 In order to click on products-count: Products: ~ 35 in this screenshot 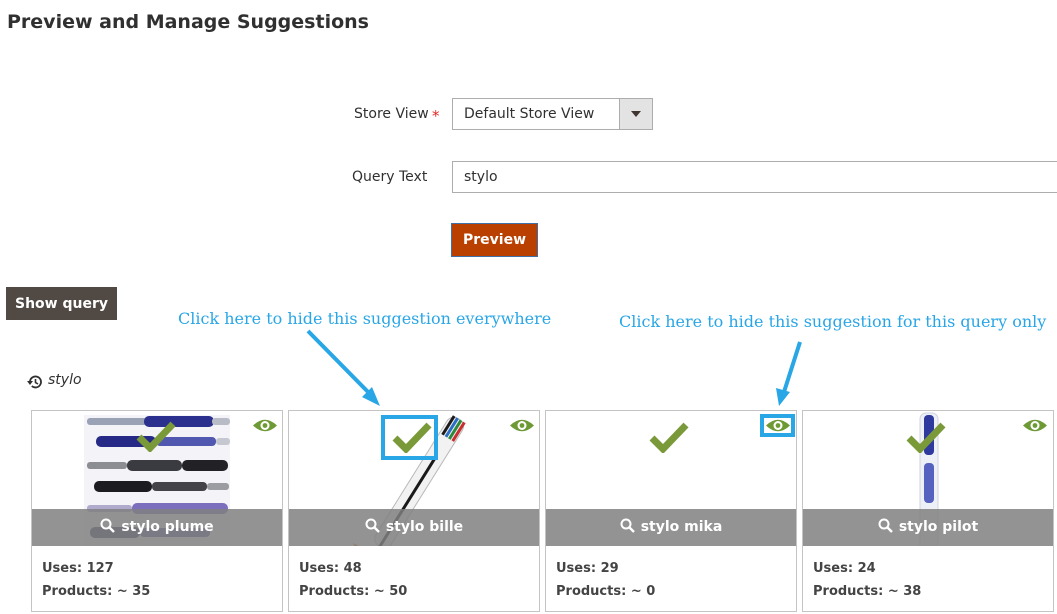, I will do `click(96, 591)`.